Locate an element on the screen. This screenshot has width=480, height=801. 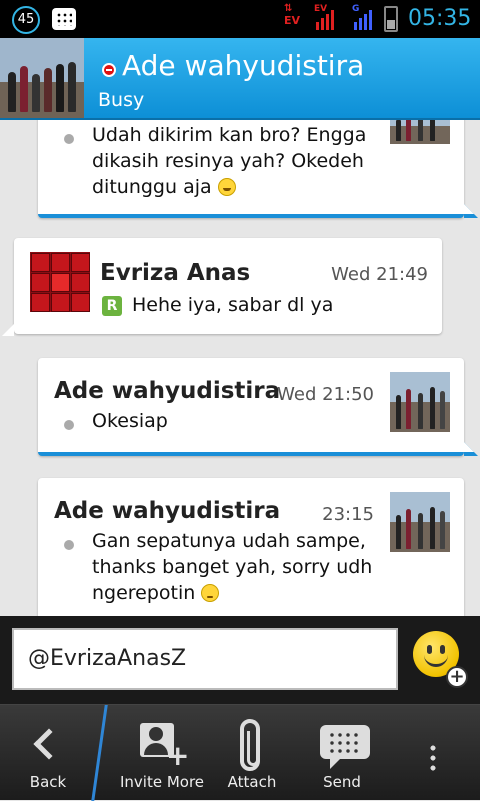
overflow-menu-icon is located at coordinates (433, 758).